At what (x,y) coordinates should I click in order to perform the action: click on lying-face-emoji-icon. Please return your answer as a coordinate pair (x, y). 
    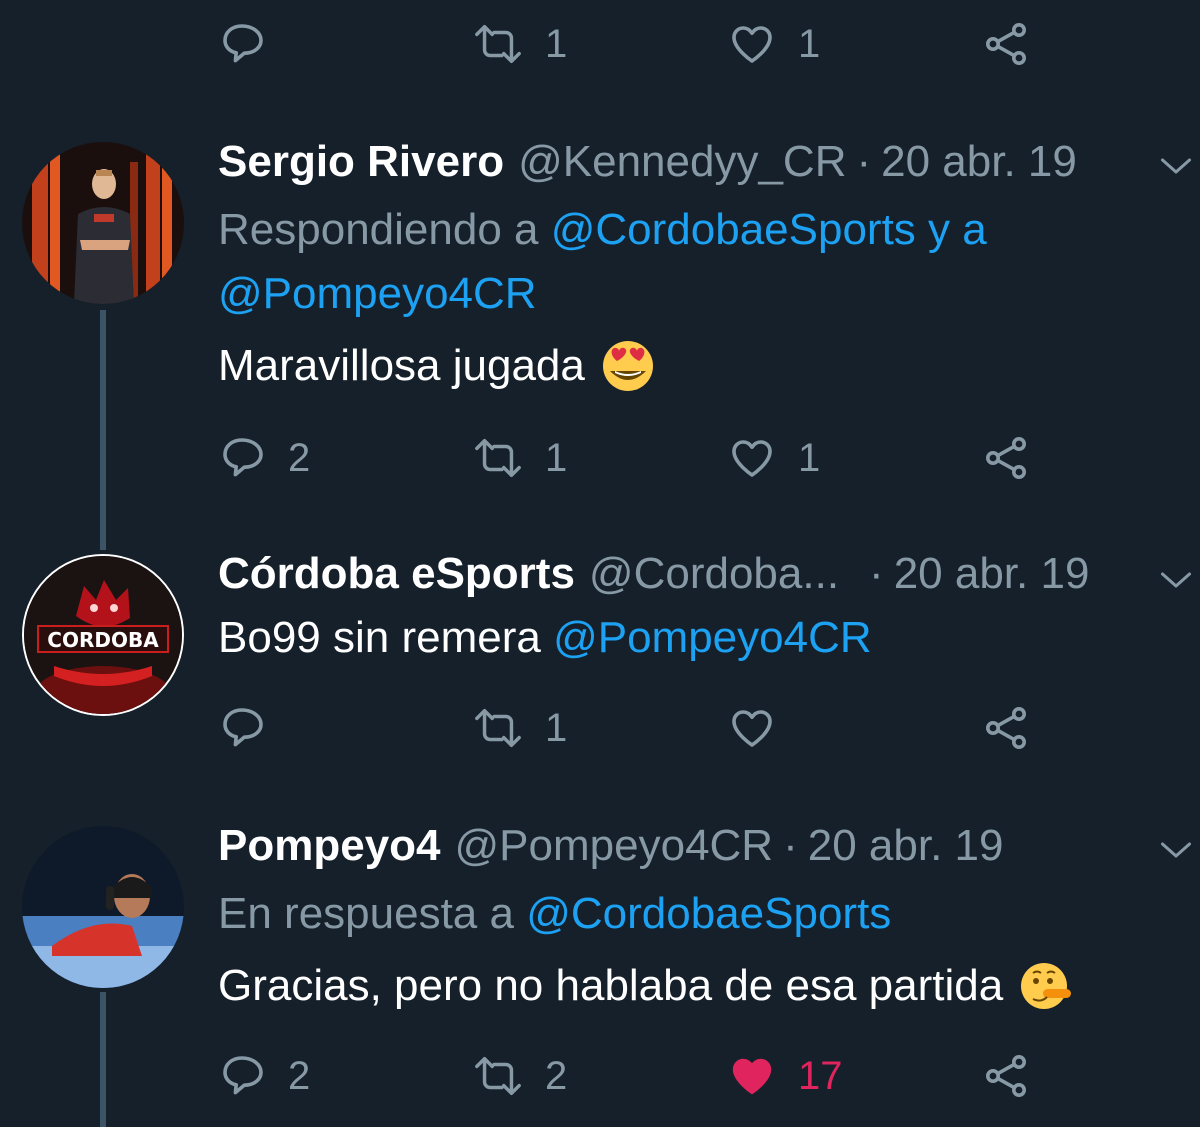
    Looking at the image, I should click on (1046, 986).